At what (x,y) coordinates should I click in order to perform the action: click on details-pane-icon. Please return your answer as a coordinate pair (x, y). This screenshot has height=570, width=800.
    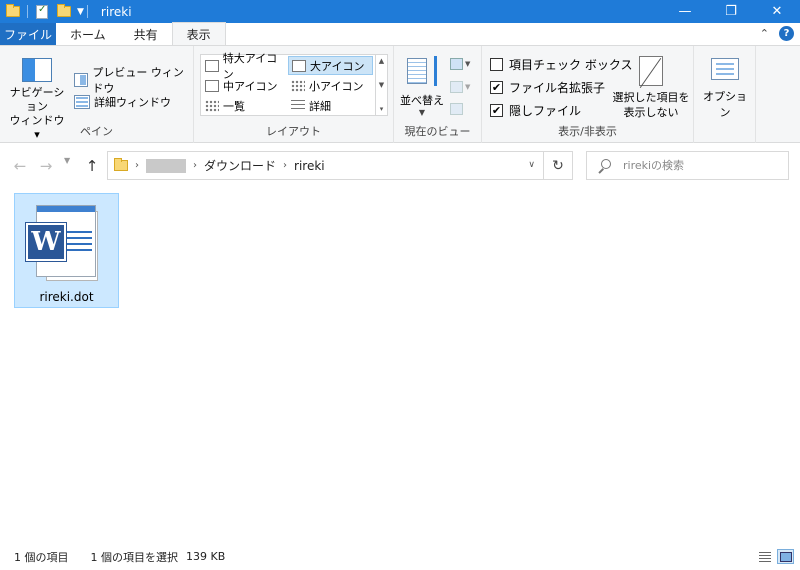
    Looking at the image, I should click on (82, 102).